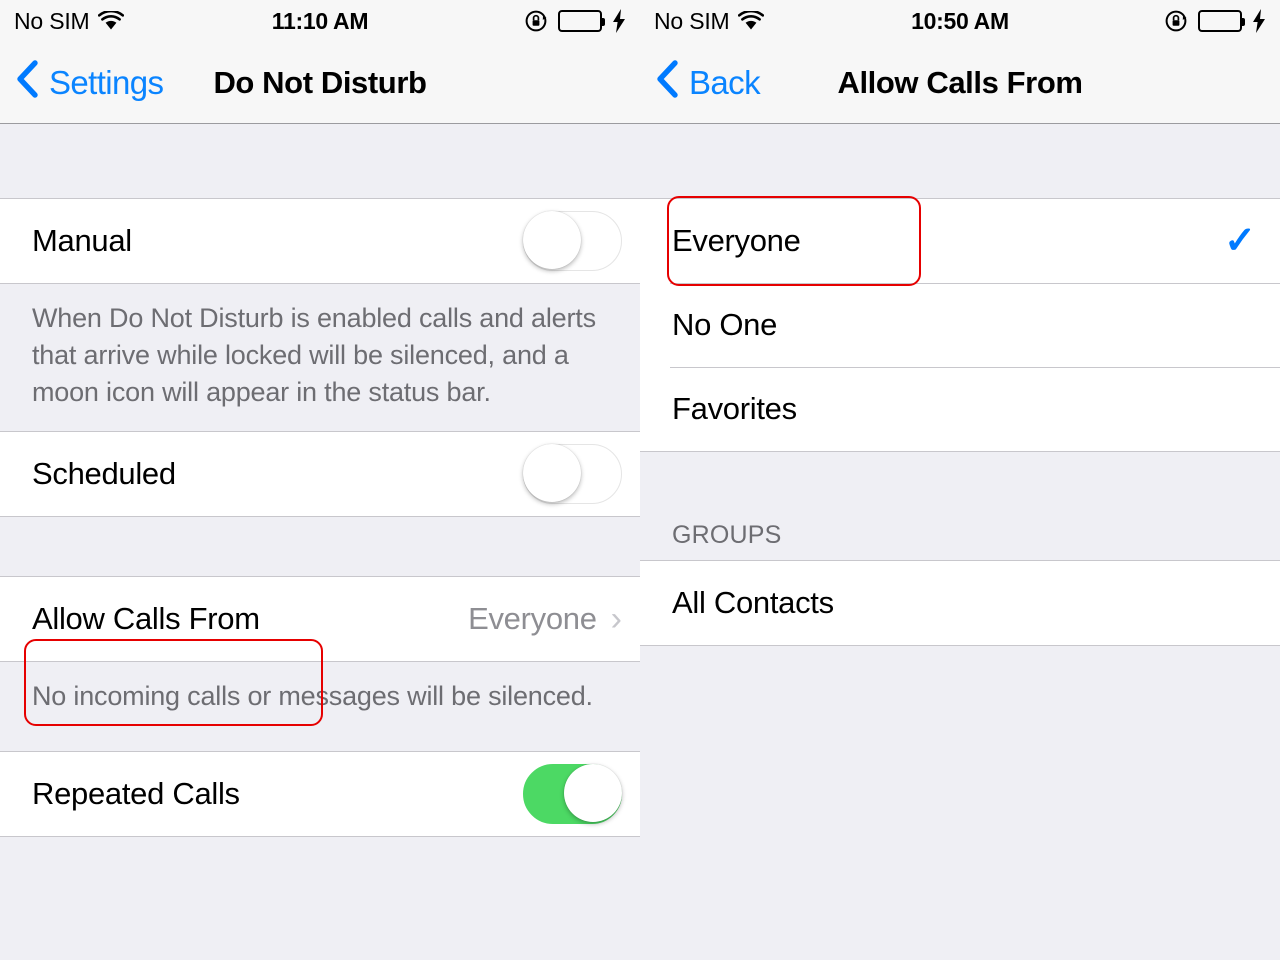 Image resolution: width=1280 pixels, height=960 pixels. I want to click on nav-bar: Back Allow Calls From, so click(960, 83).